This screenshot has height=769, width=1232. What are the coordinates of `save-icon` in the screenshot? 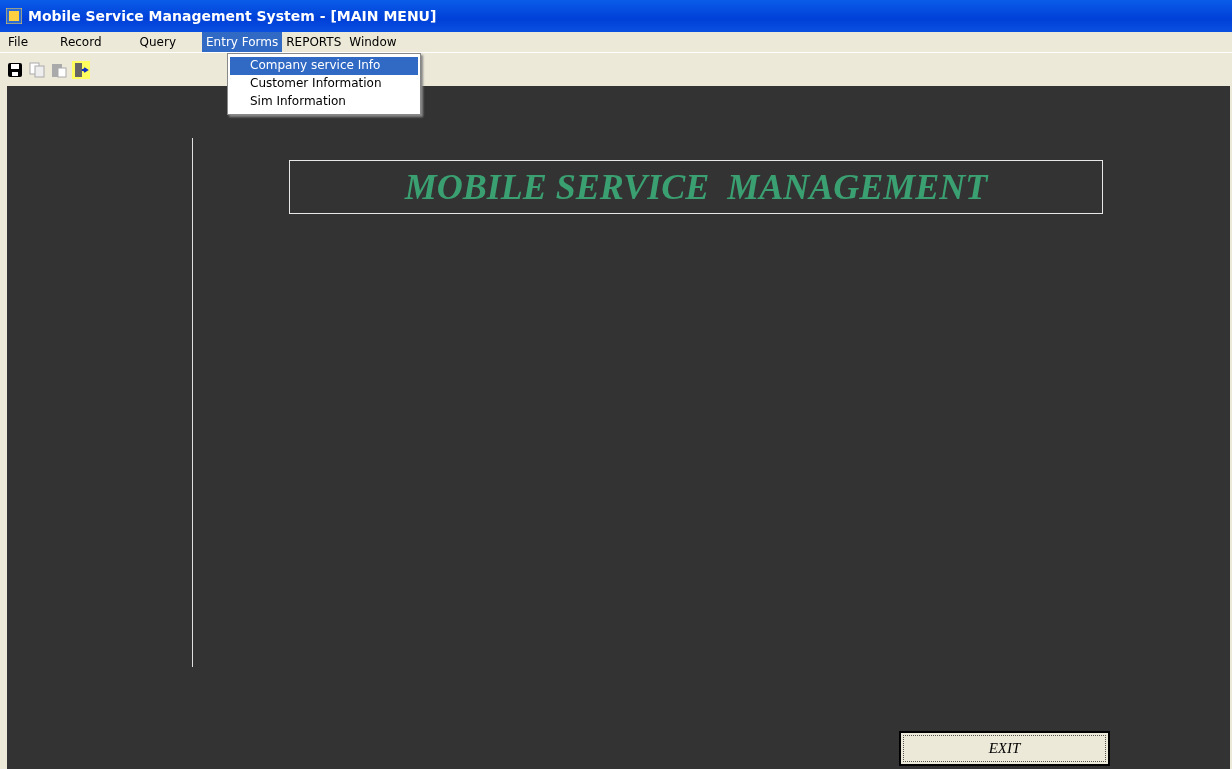 It's located at (15, 69).